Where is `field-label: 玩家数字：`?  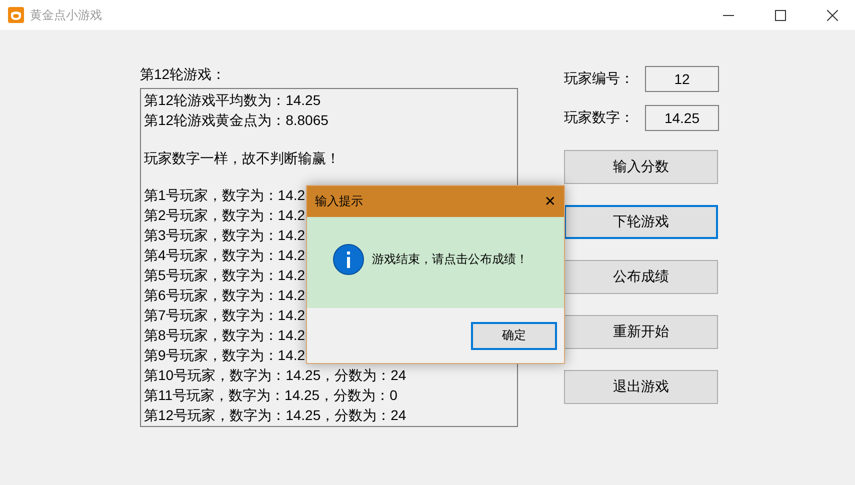
field-label: 玩家数字： is located at coordinates (599, 118).